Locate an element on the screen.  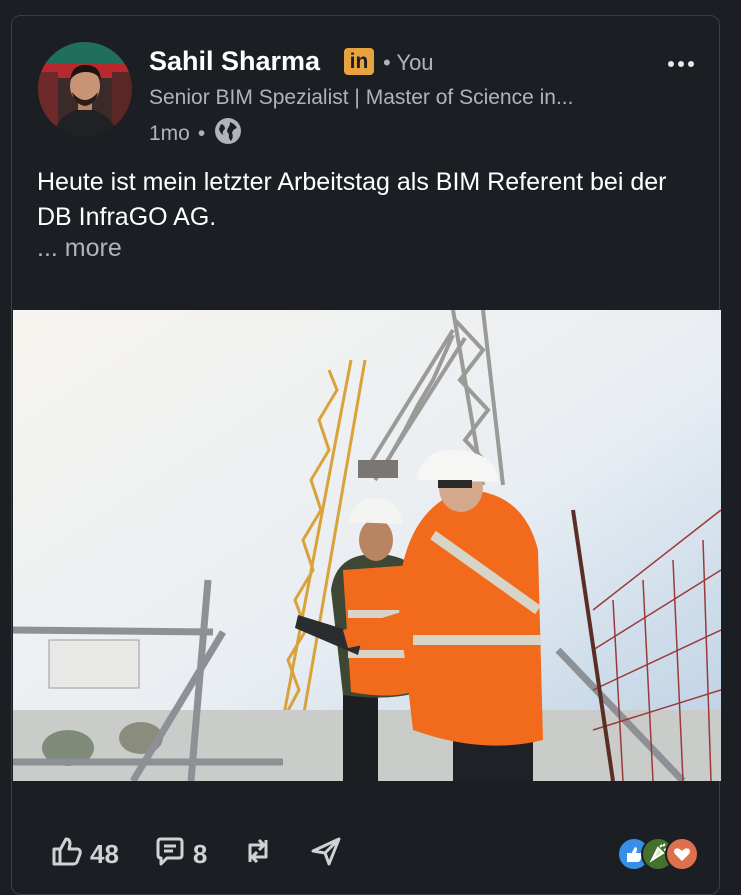
send-button is located at coordinates (326, 854).